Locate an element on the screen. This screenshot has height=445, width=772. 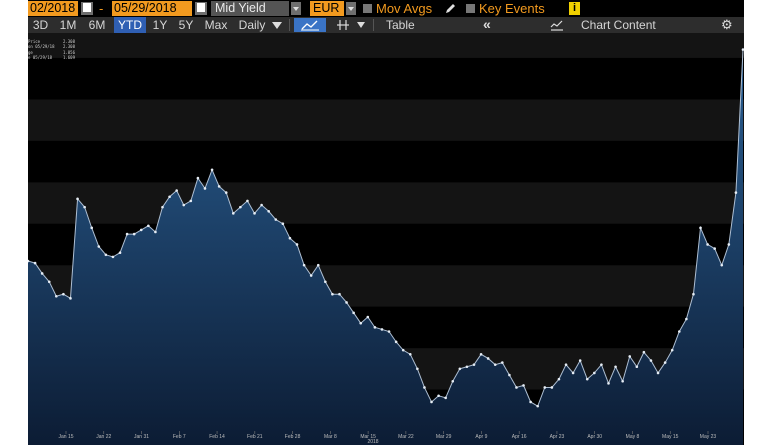
key-events-checkbox is located at coordinates (470, 8).